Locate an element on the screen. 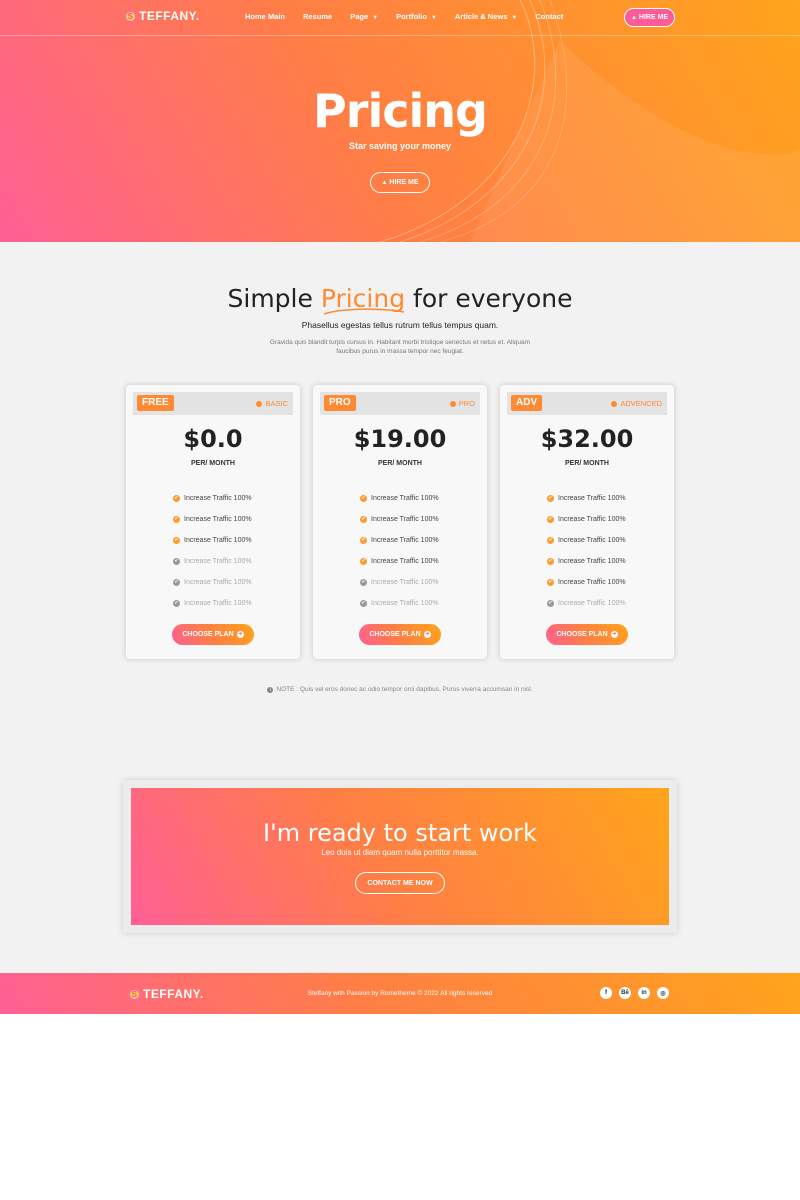 This screenshot has width=800, height=1200. plan-type-label: PRO is located at coordinates (466, 403).